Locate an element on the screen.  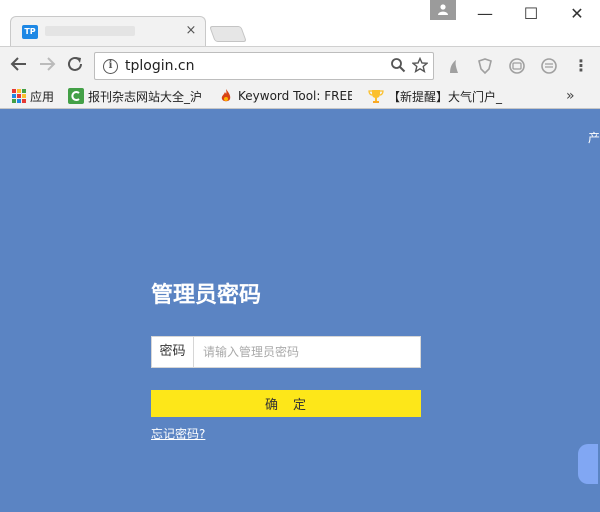
address-bar: i tplogin.cn is located at coordinates (264, 66).